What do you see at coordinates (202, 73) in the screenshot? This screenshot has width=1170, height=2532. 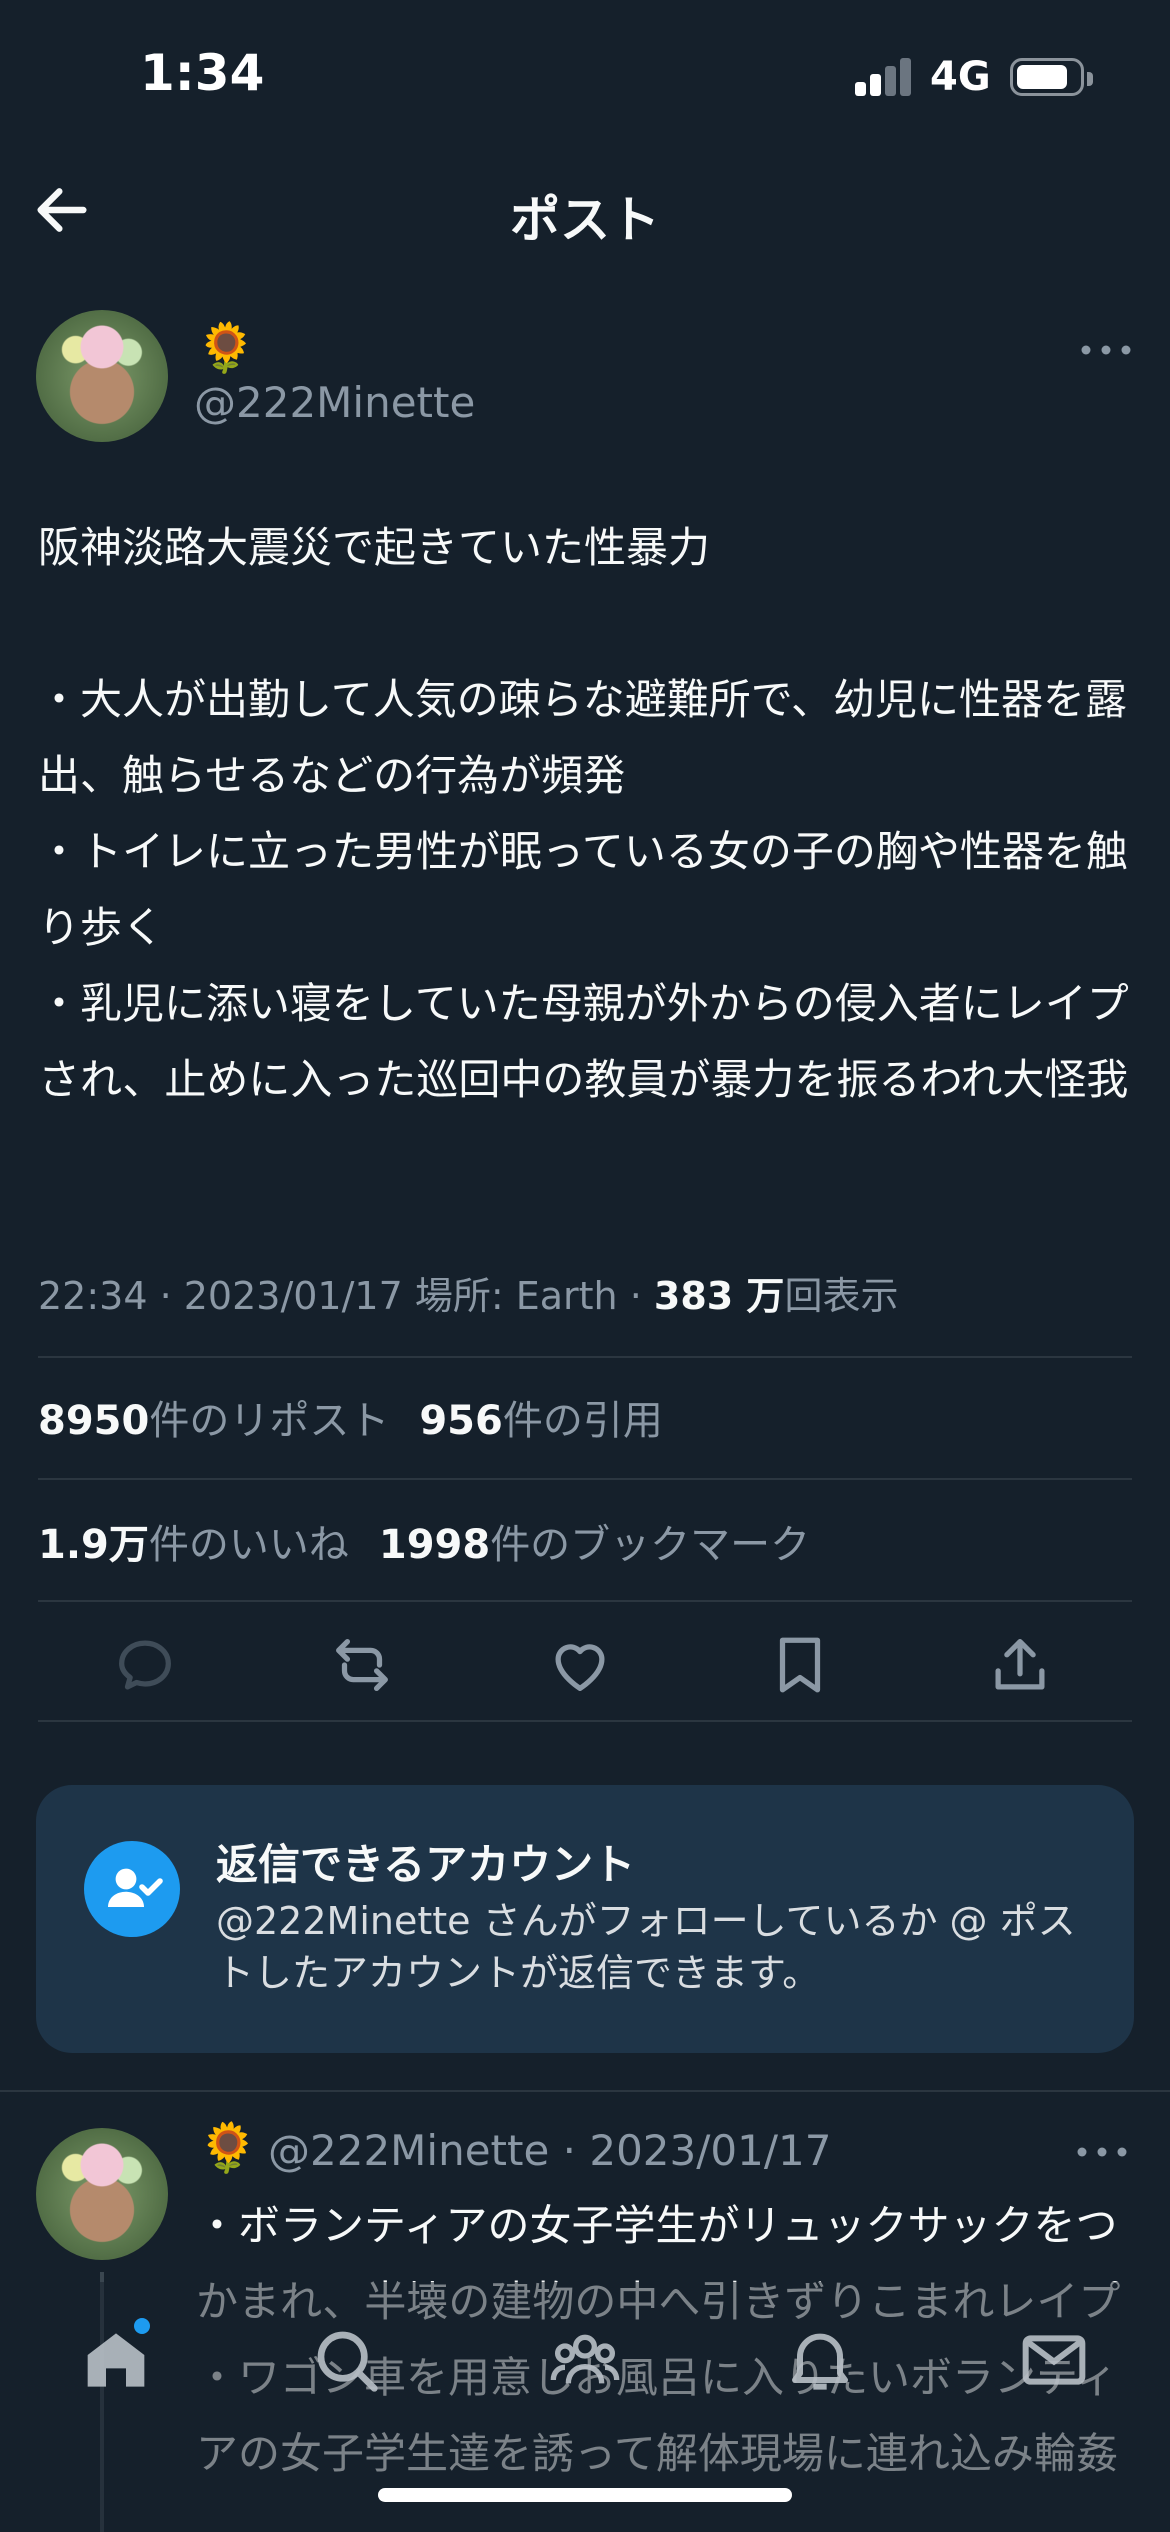 I see `status-time: 1:34` at bounding box center [202, 73].